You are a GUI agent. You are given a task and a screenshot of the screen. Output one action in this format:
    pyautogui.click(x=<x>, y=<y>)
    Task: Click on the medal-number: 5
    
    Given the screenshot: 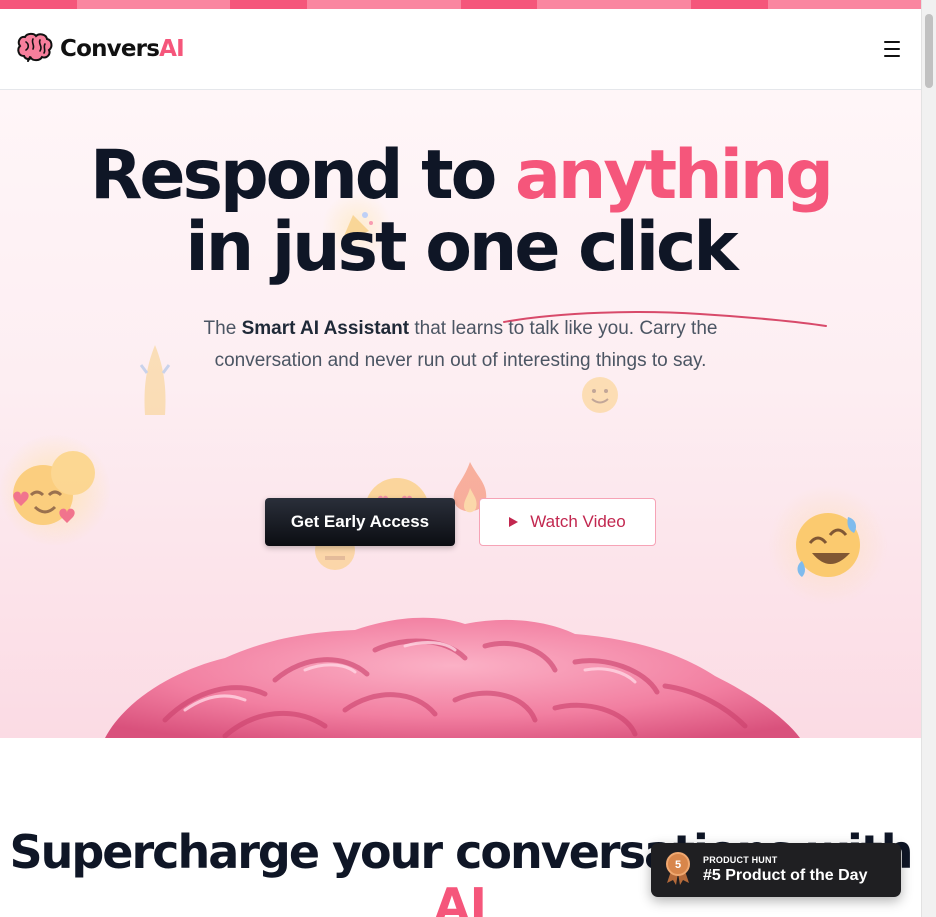 What is the action you would take?
    pyautogui.click(x=678, y=865)
    